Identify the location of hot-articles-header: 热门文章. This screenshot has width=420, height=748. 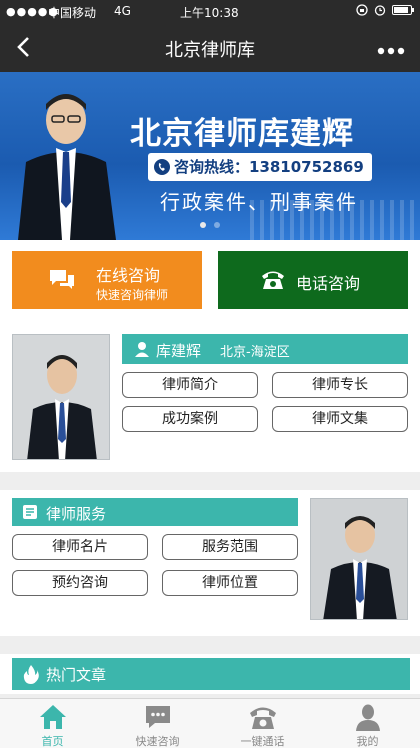
(211, 674).